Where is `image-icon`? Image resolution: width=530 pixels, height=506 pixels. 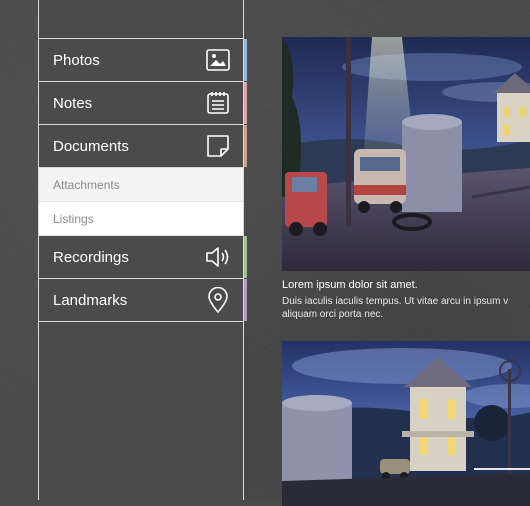 image-icon is located at coordinates (218, 60).